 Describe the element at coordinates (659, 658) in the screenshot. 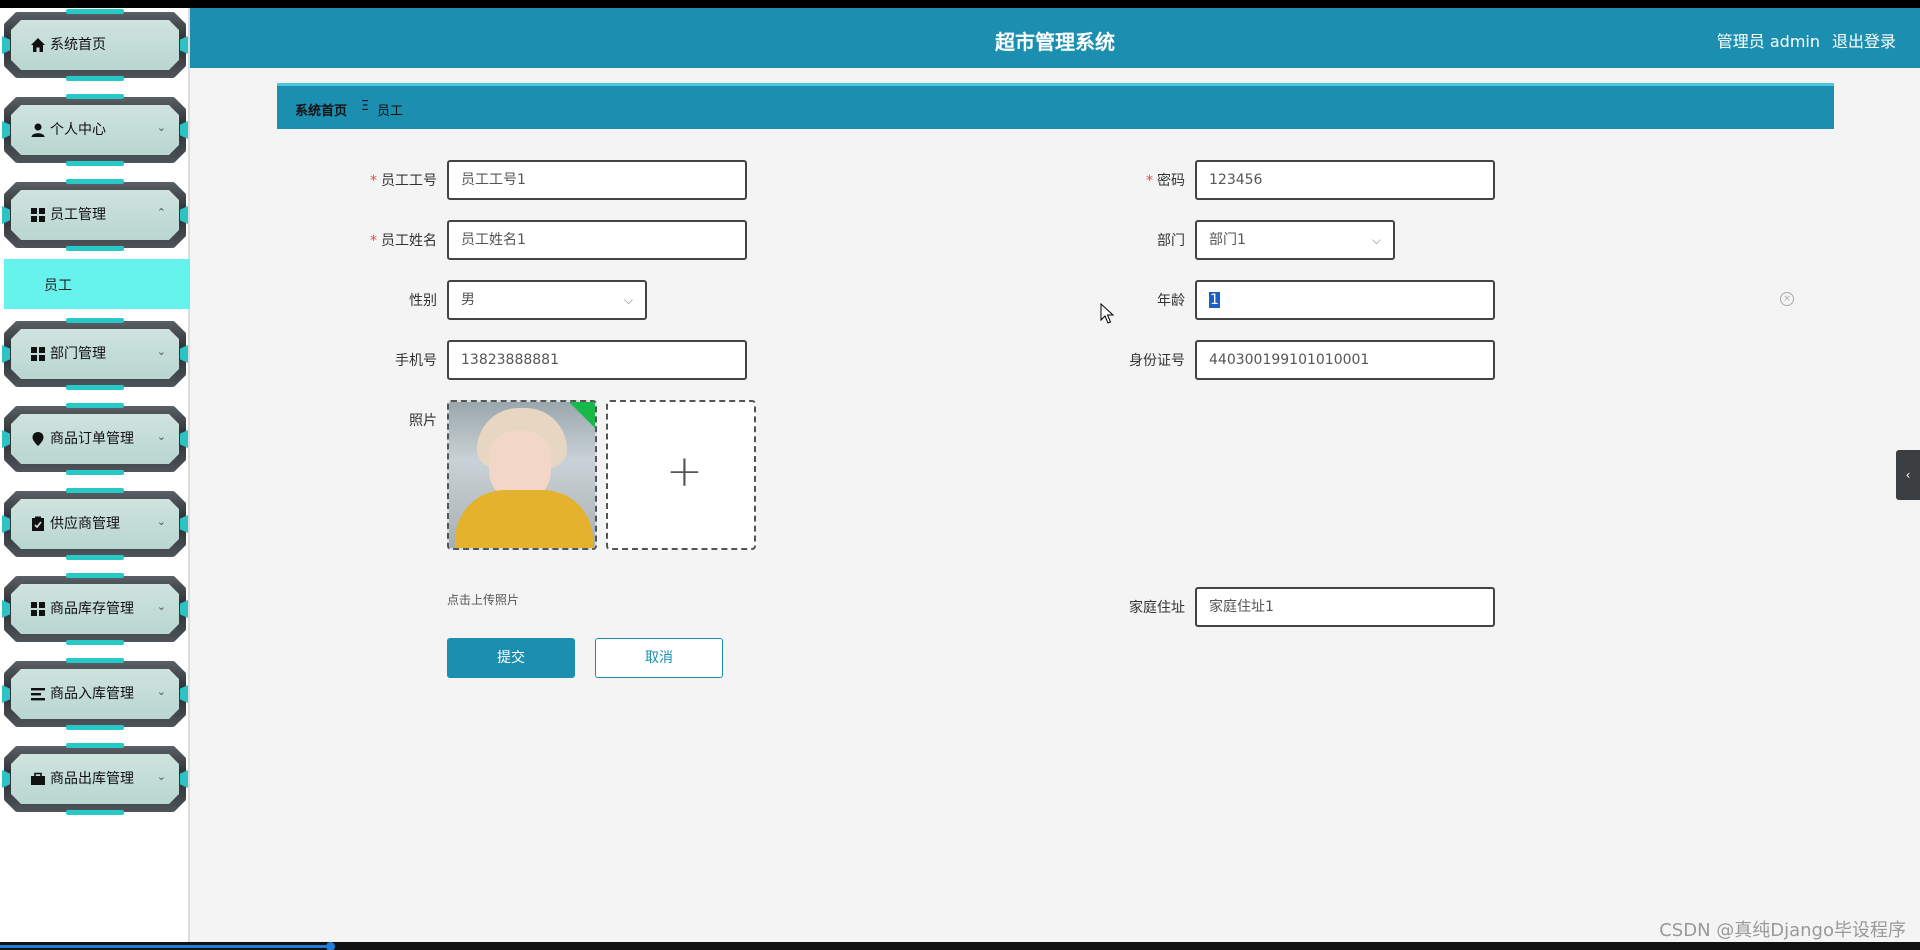

I see `cancel-button: 取消` at that location.